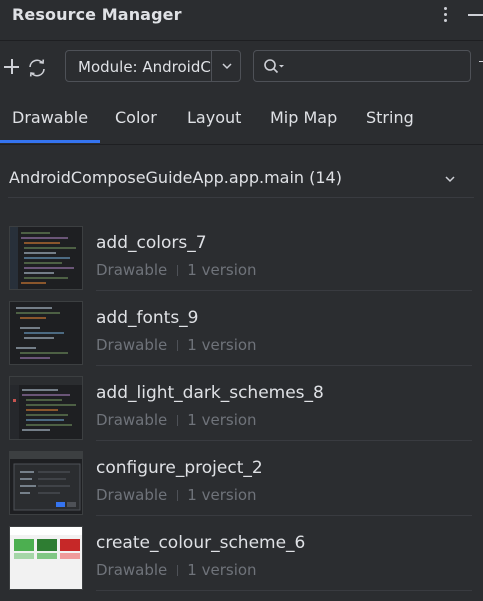 This screenshot has height=601, width=483. What do you see at coordinates (37, 68) in the screenshot?
I see `refresh-icon` at bounding box center [37, 68].